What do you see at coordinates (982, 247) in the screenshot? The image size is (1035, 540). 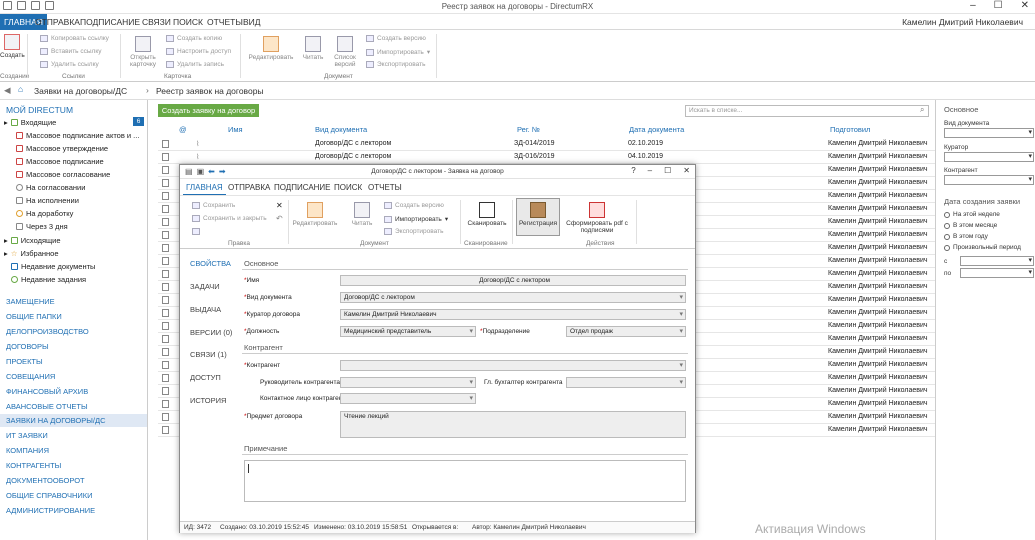 I see `period-custom-radio: Произвольный период` at bounding box center [982, 247].